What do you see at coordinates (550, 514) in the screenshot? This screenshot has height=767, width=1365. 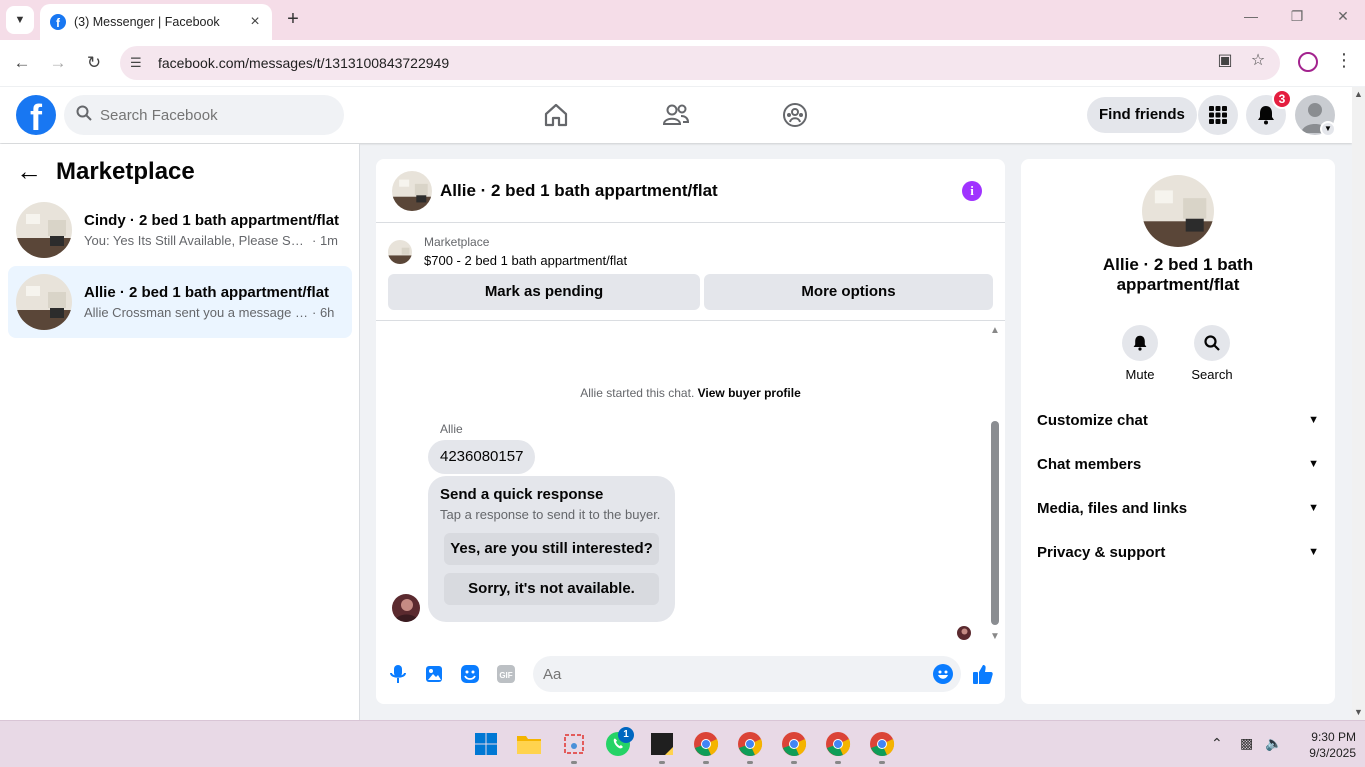 I see `quick-response-subtitle: Tap a response to send it to the buyer.` at bounding box center [550, 514].